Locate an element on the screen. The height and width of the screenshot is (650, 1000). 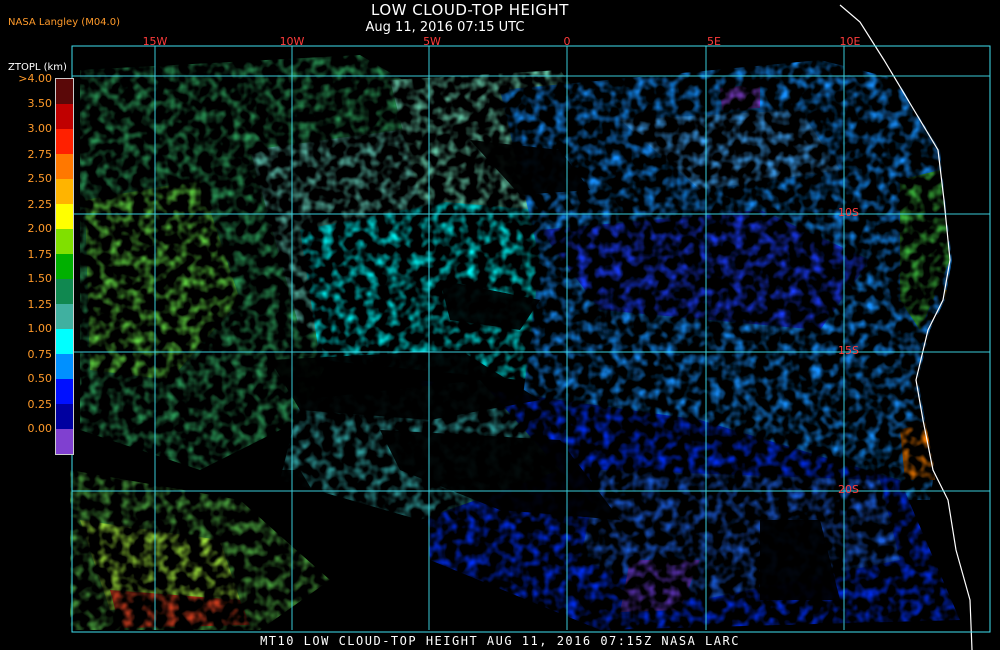
agency-label: NASA Langley (M04.0) is located at coordinates (64, 22).